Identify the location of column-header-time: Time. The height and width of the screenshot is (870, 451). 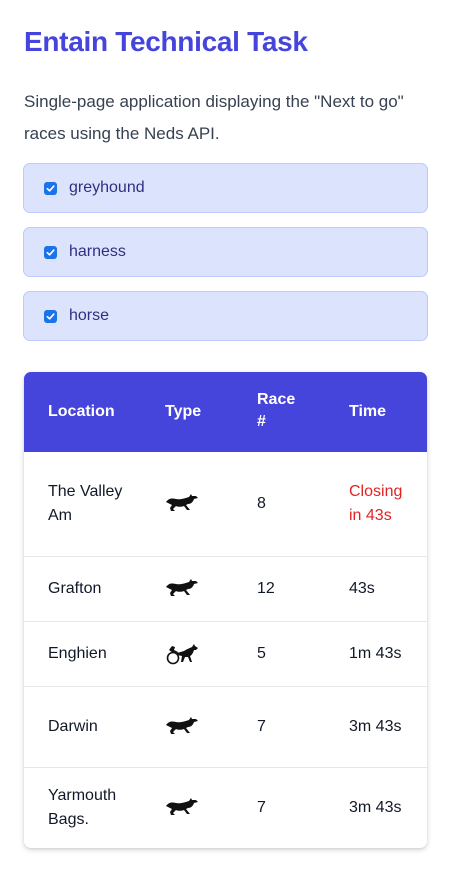
(368, 411).